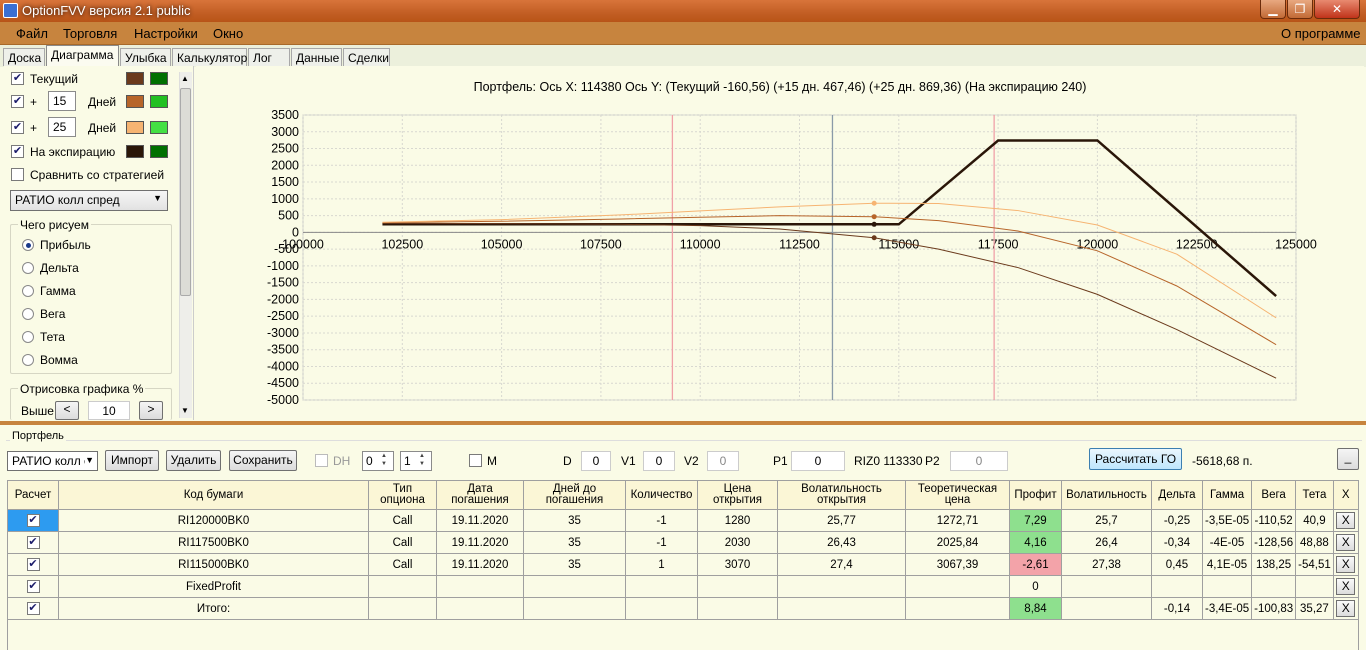 The width and height of the screenshot is (1366, 650). I want to click on menu-file: Файл, so click(32, 33).